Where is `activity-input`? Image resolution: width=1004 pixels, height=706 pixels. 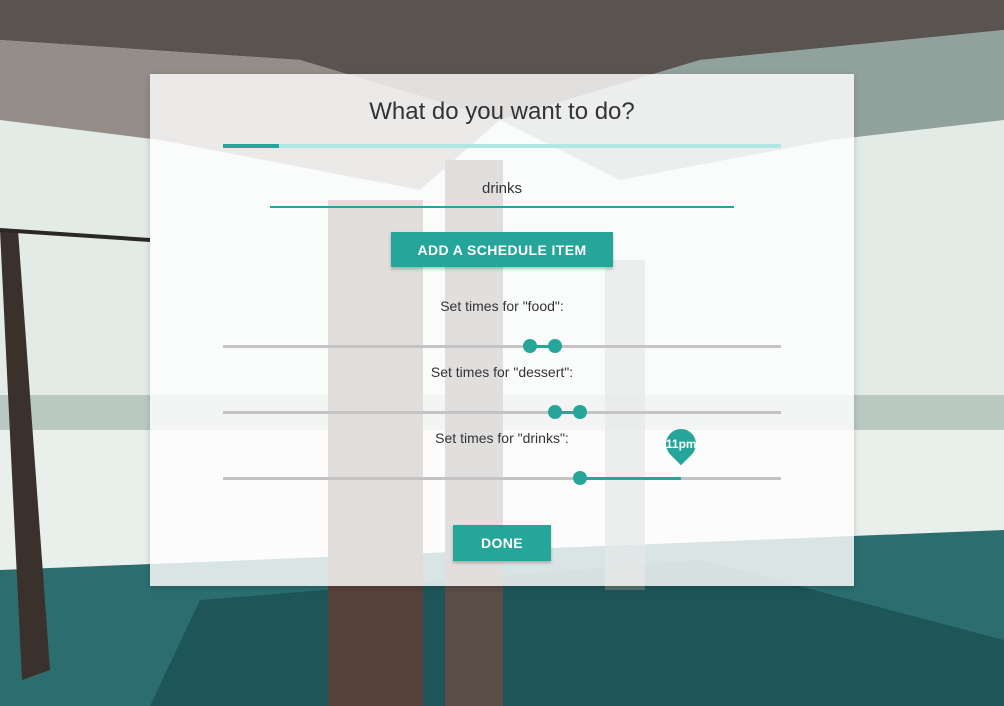
activity-input is located at coordinates (502, 189).